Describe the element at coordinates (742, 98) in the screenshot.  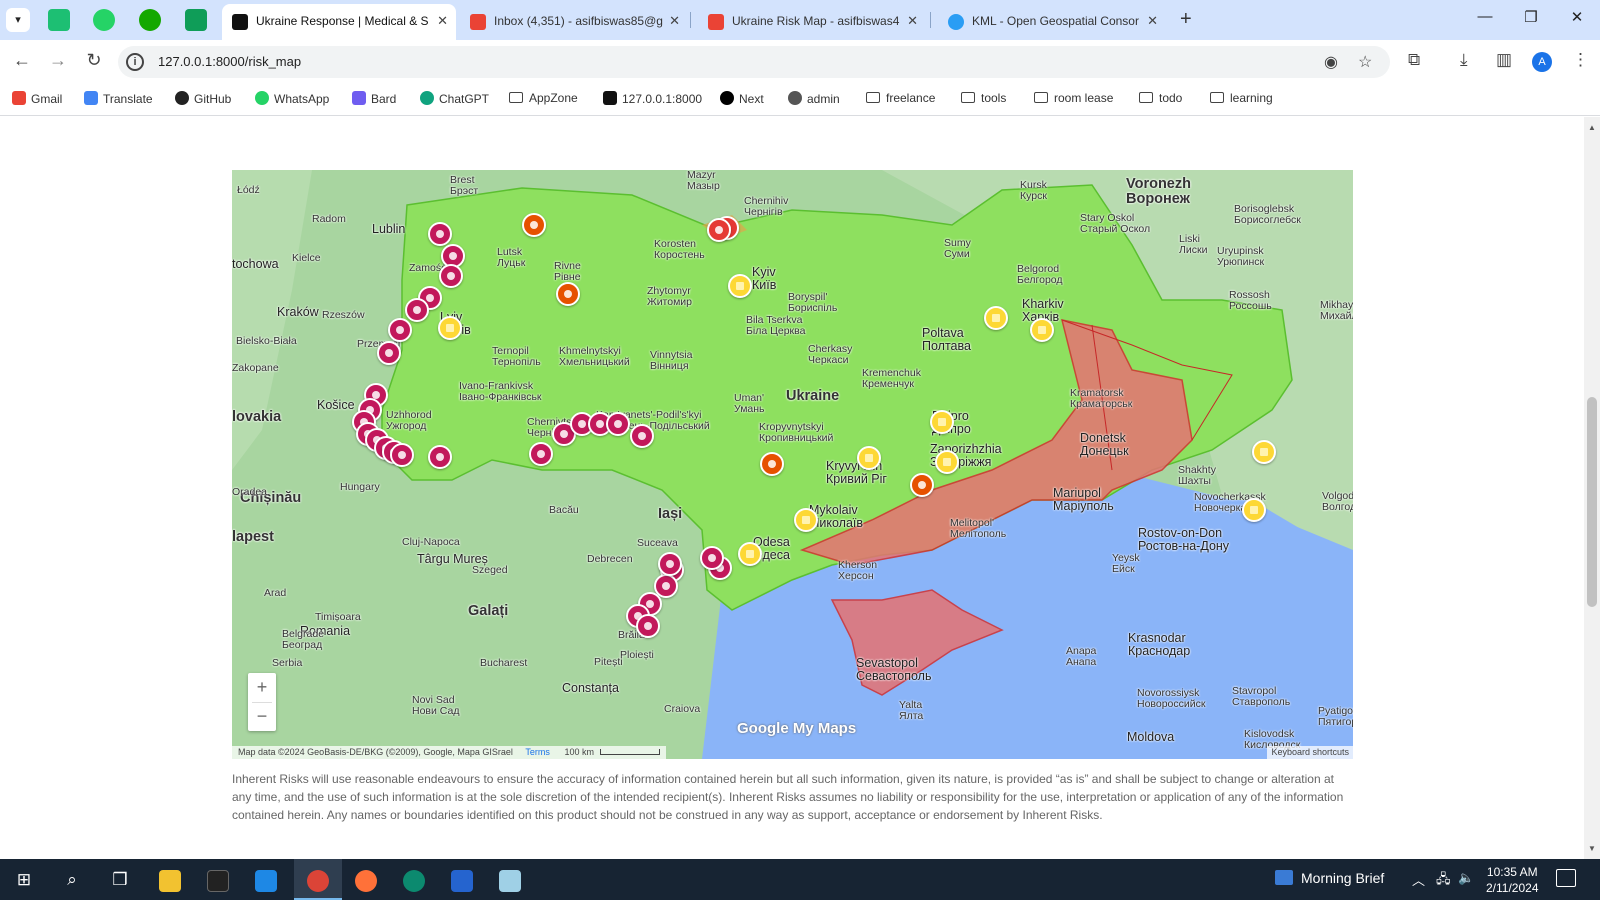
I see `bookmark-next: Next` at that location.